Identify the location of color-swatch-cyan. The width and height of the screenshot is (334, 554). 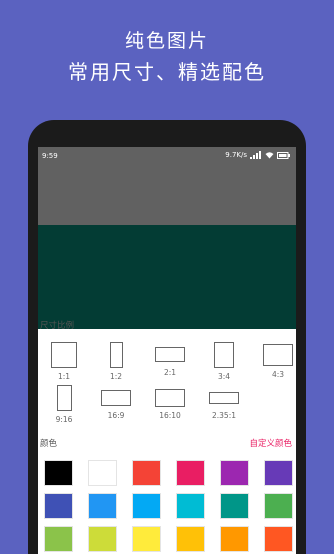
(190, 506).